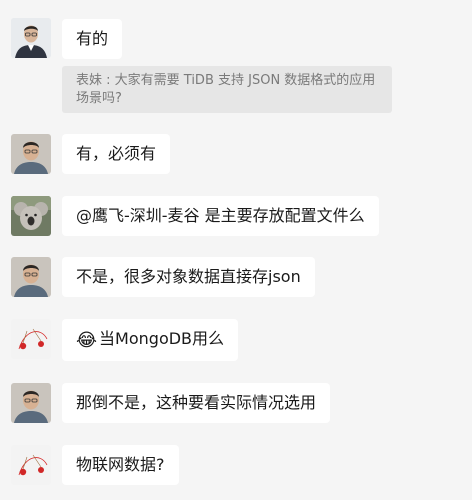 The width and height of the screenshot is (472, 500). Describe the element at coordinates (162, 338) in the screenshot. I see `message-text: 当MongoDB用么` at that location.